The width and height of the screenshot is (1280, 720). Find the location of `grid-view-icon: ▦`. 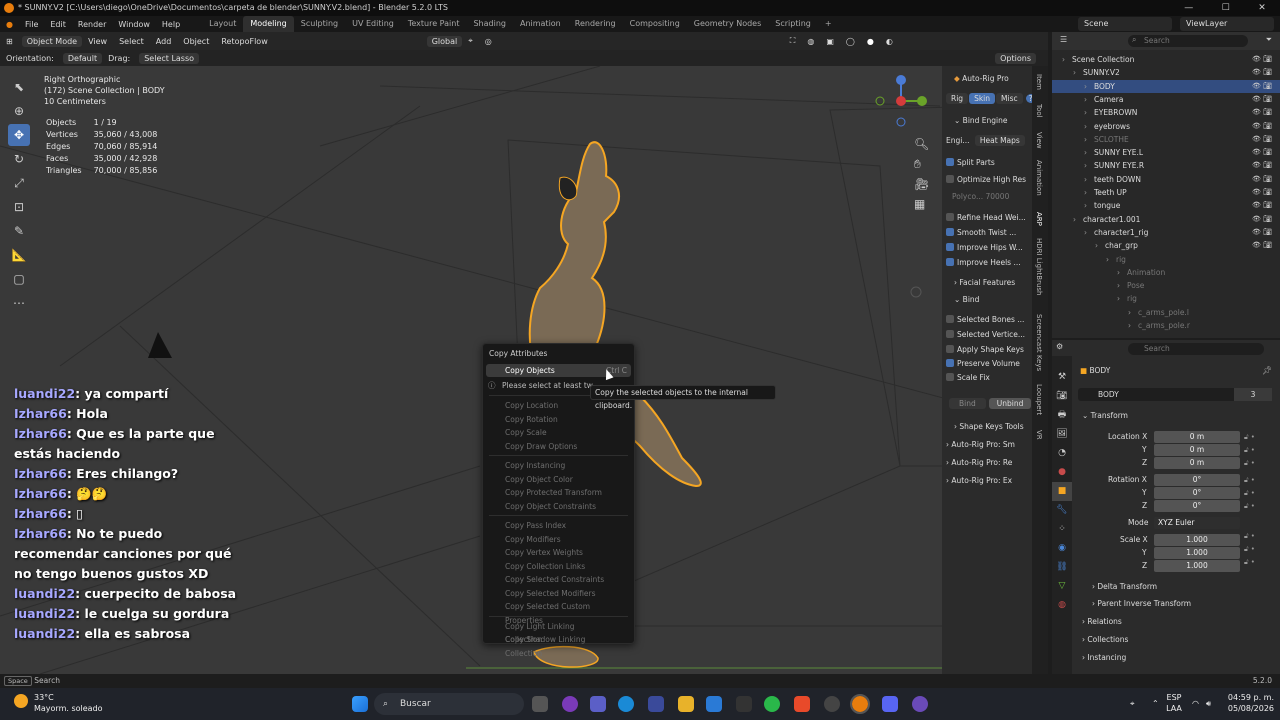

grid-view-icon: ▦ is located at coordinates (921, 204).